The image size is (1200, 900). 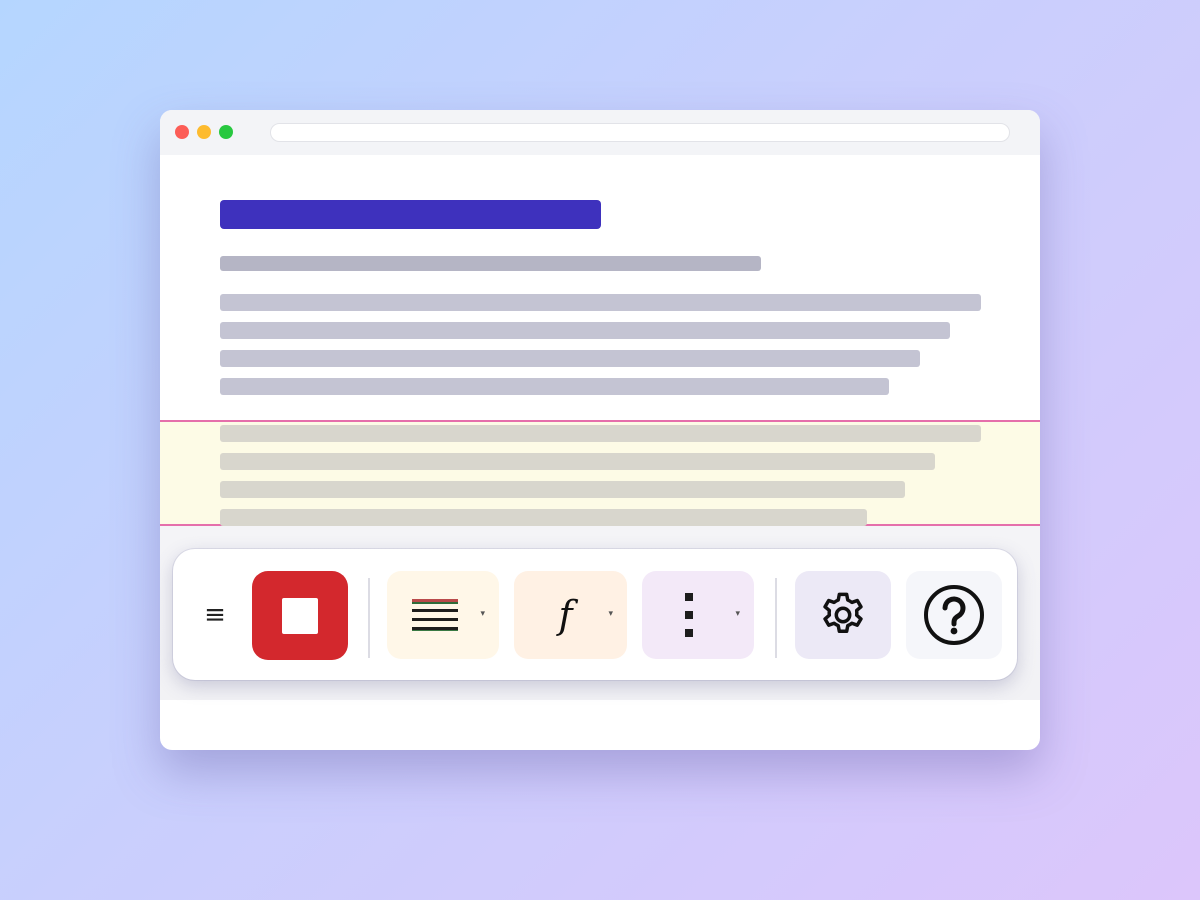 What do you see at coordinates (698, 615) in the screenshot?
I see `more-options-dropdown-button: ▾` at bounding box center [698, 615].